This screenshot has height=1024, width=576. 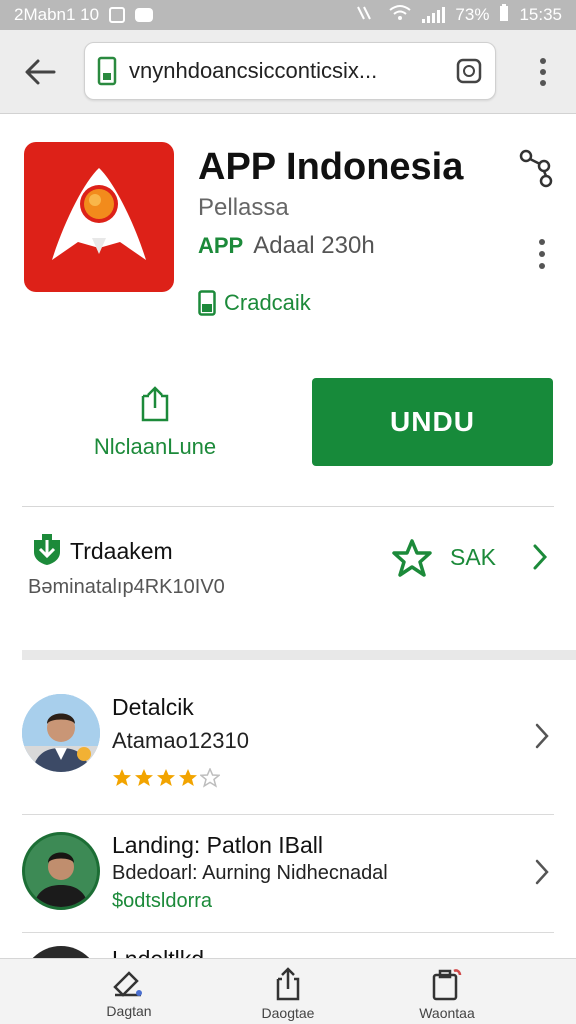 I want to click on app-developer: Pellassa, so click(x=243, y=208).